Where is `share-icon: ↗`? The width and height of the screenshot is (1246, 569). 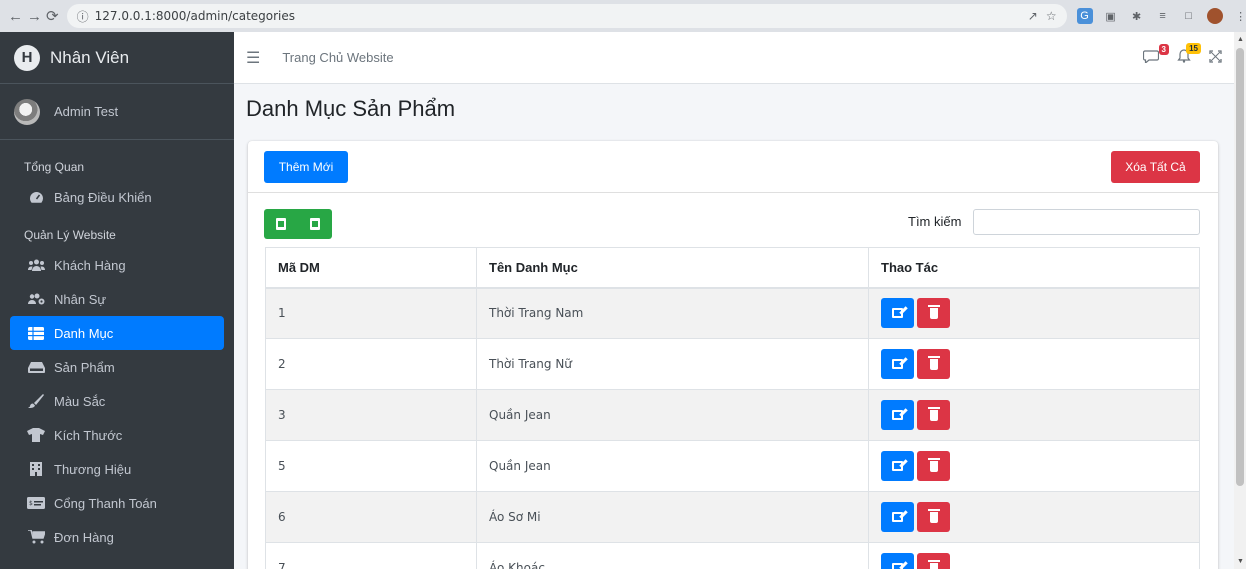
share-icon: ↗ is located at coordinates (1033, 16).